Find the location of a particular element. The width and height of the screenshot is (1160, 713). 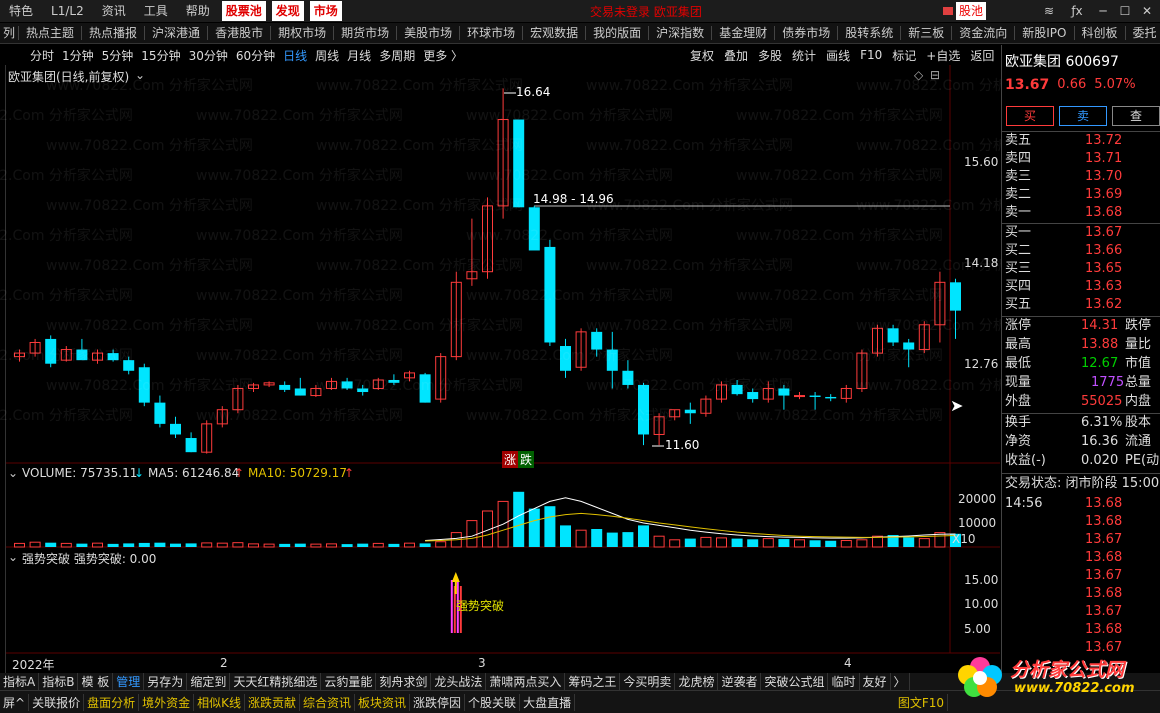

limit-up-badge: 涨 is located at coordinates (510, 459).